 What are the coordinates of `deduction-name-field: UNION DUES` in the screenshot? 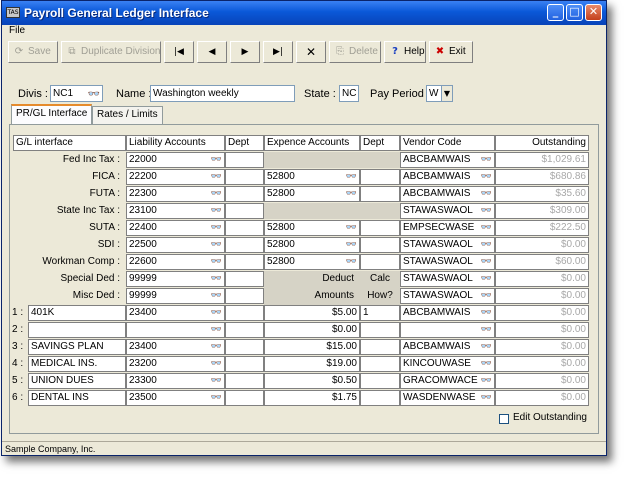 It's located at (77, 381).